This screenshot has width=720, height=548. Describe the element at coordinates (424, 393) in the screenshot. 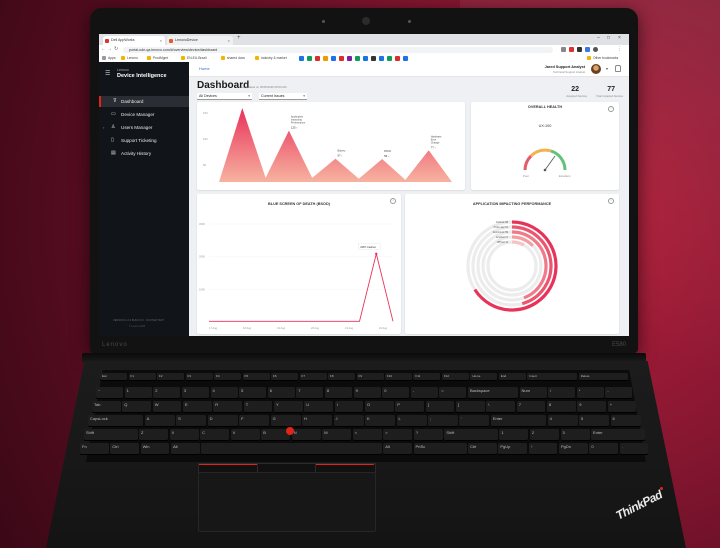

I see `key: -` at that location.